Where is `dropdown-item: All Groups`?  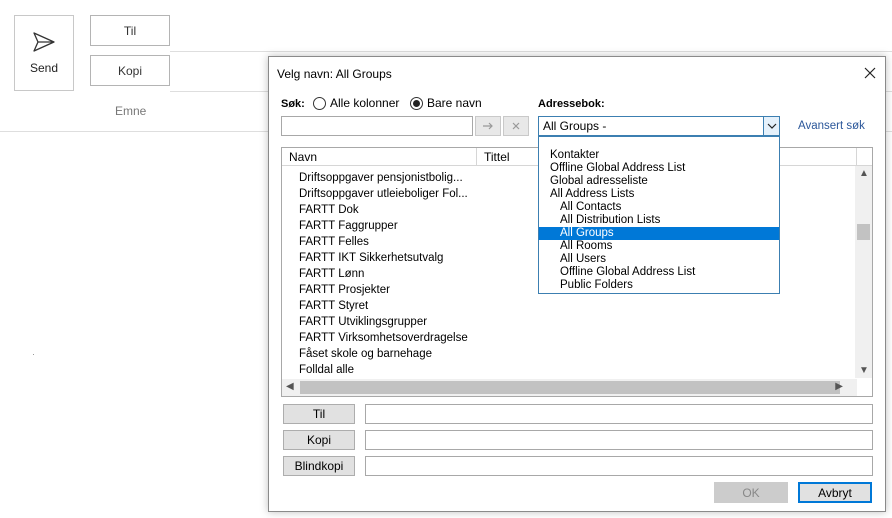
dropdown-item: All Groups is located at coordinates (659, 233).